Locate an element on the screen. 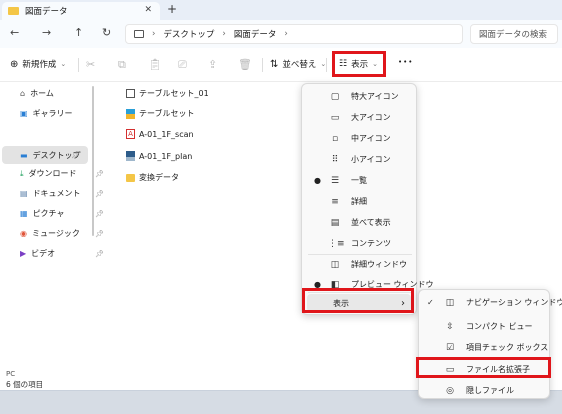 The image size is (562, 414). list-item: A A-01_1F_scan is located at coordinates (160, 134).